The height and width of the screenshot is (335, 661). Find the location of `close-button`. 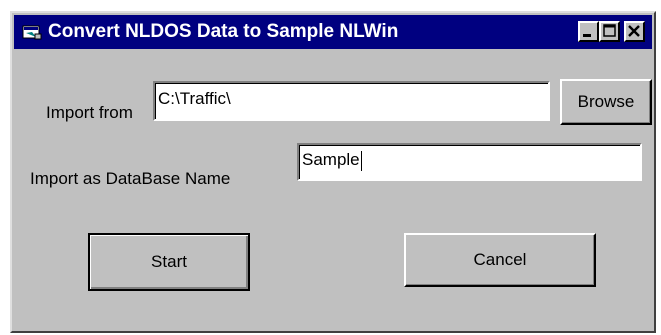

close-button is located at coordinates (634, 31).